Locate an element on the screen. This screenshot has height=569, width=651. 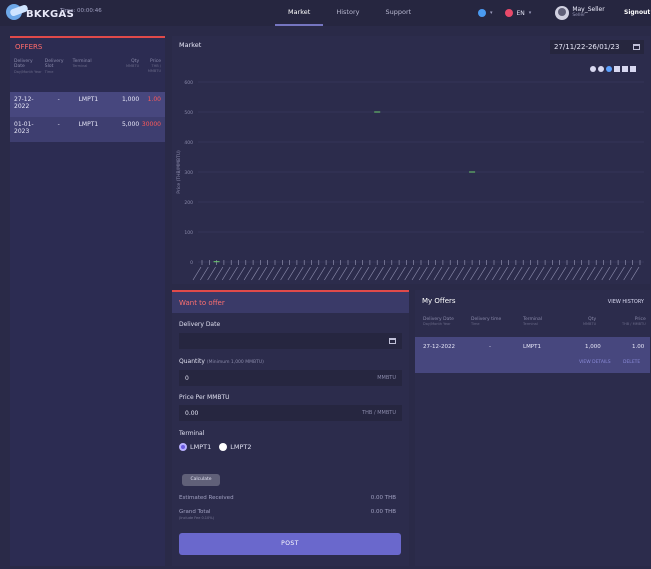
delete-link: DELETE is located at coordinates (631, 362).